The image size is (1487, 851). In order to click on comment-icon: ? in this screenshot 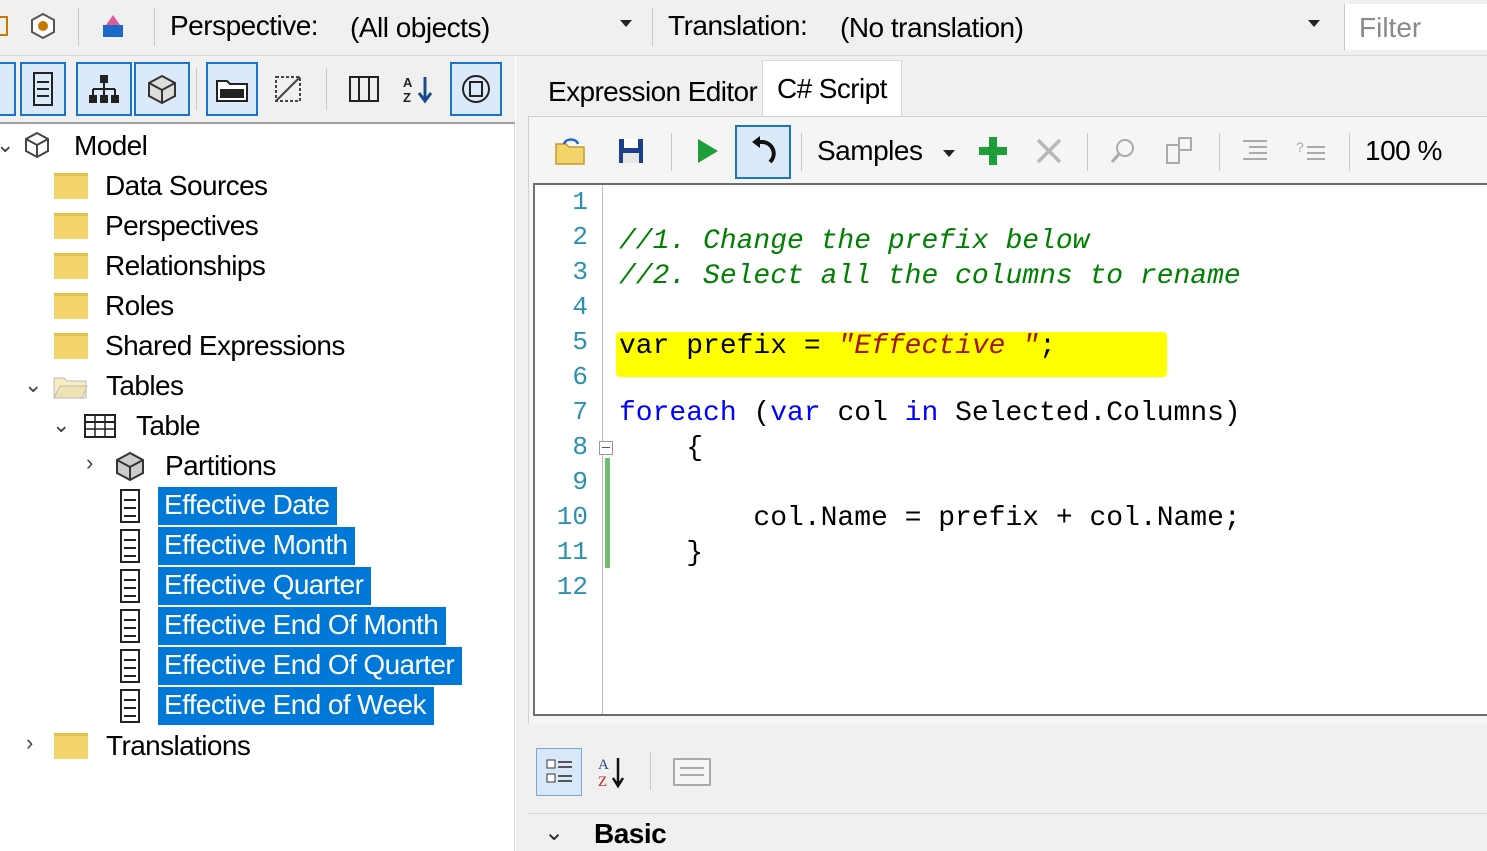, I will do `click(1311, 151)`.